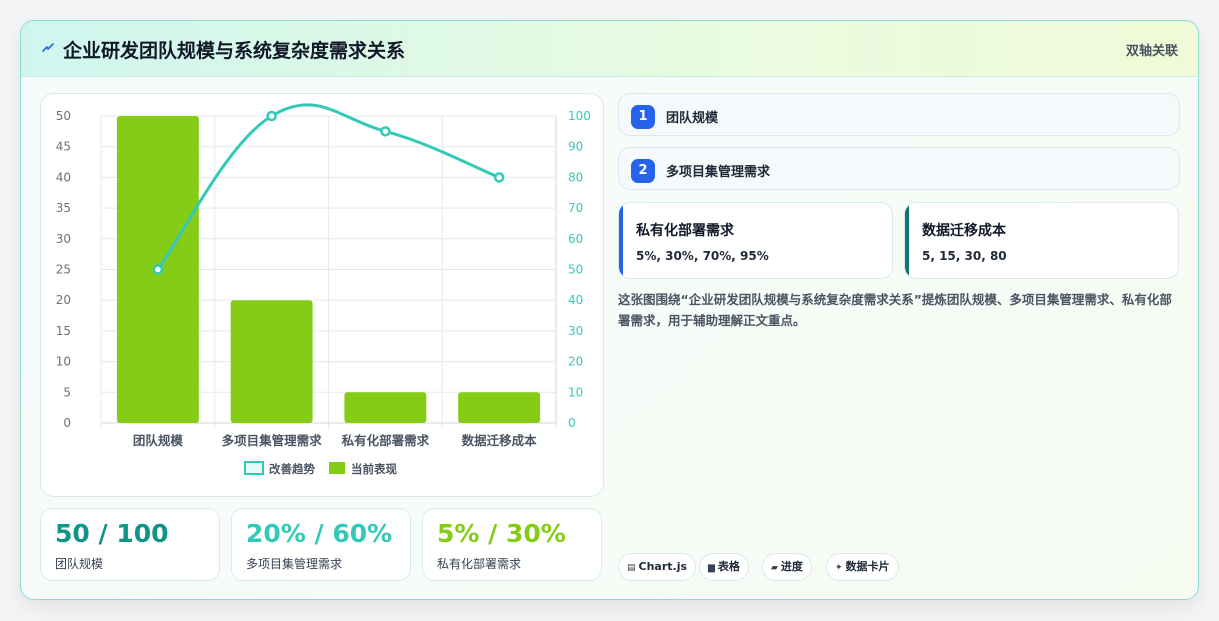  What do you see at coordinates (319, 533) in the screenshot?
I see `stat-value: 20% / 60%` at bounding box center [319, 533].